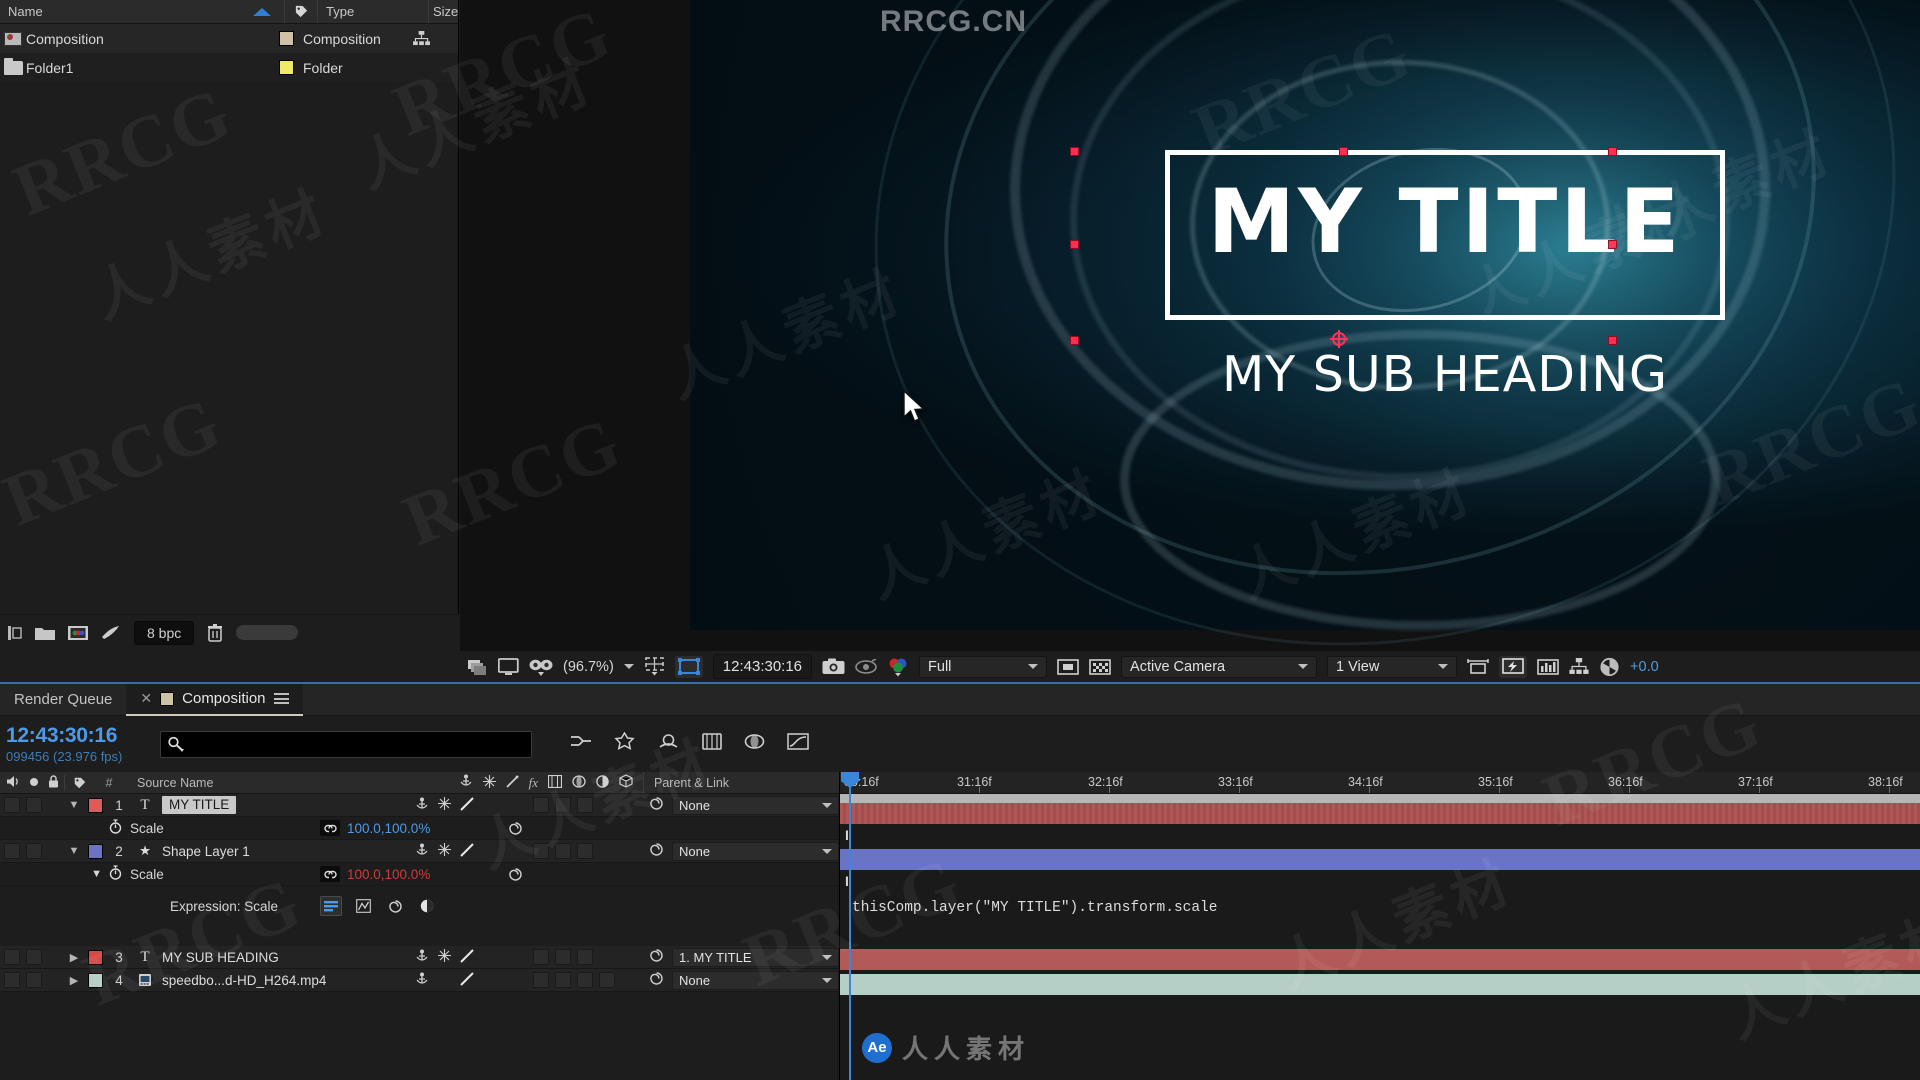 The image size is (1920, 1080). I want to click on anchor-point-icon, so click(1339, 339).